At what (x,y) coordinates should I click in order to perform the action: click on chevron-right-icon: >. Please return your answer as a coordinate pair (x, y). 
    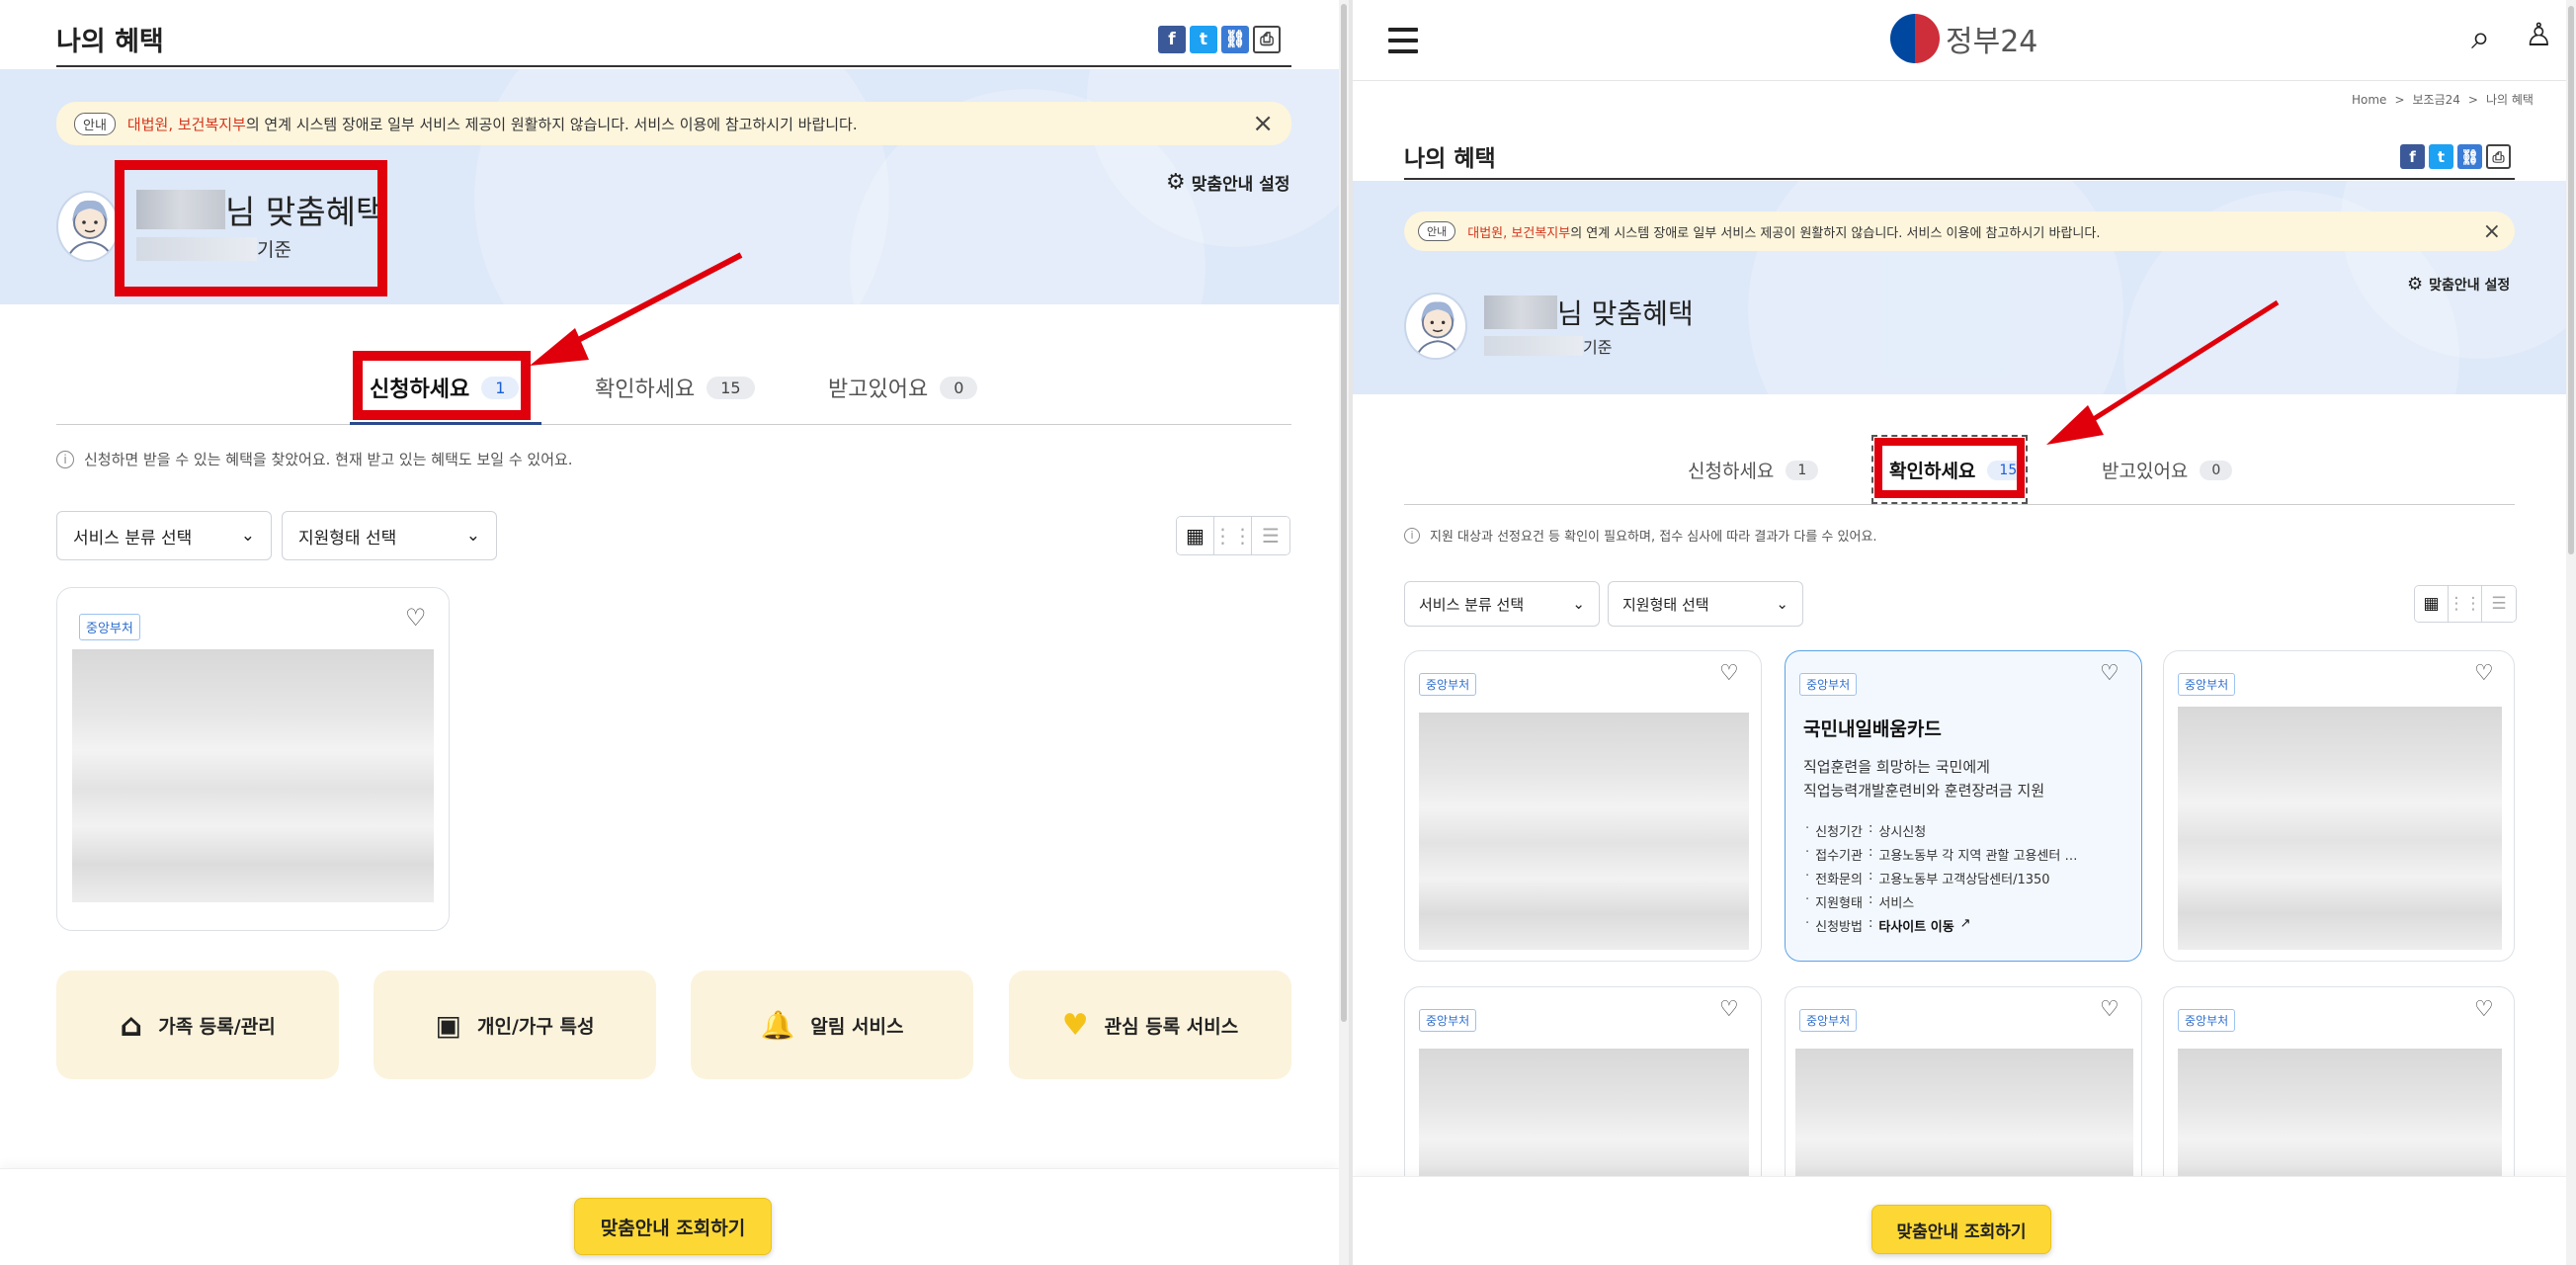
    Looking at the image, I should click on (2472, 99).